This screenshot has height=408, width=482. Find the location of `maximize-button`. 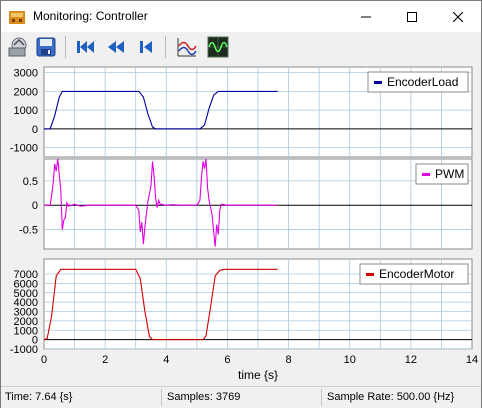

maximize-button is located at coordinates (412, 16).